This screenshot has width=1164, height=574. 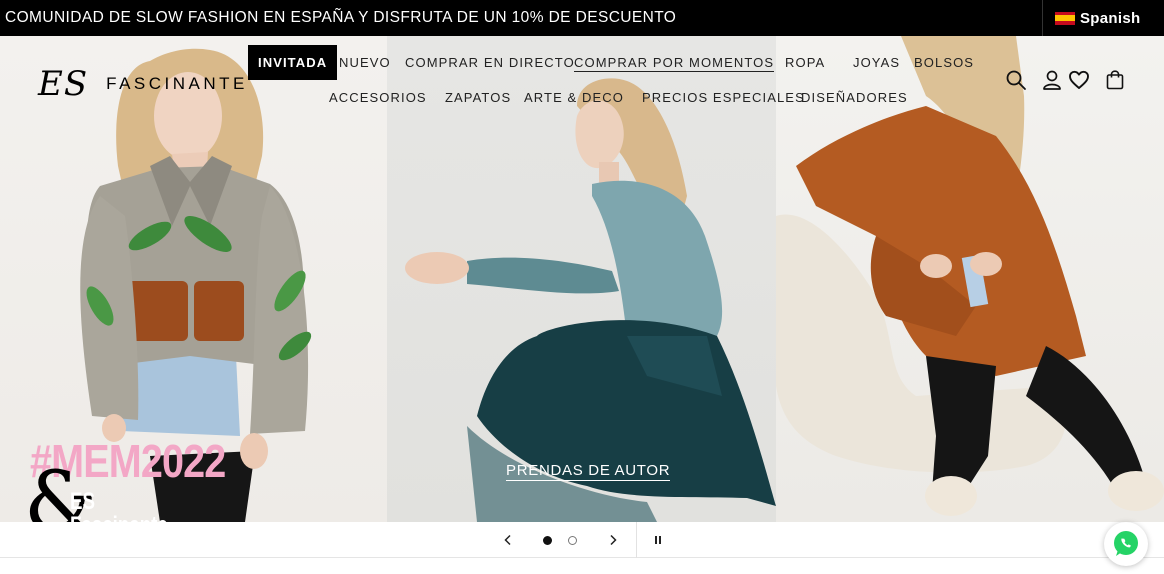 What do you see at coordinates (1115, 80) in the screenshot?
I see `cart-bag-icon` at bounding box center [1115, 80].